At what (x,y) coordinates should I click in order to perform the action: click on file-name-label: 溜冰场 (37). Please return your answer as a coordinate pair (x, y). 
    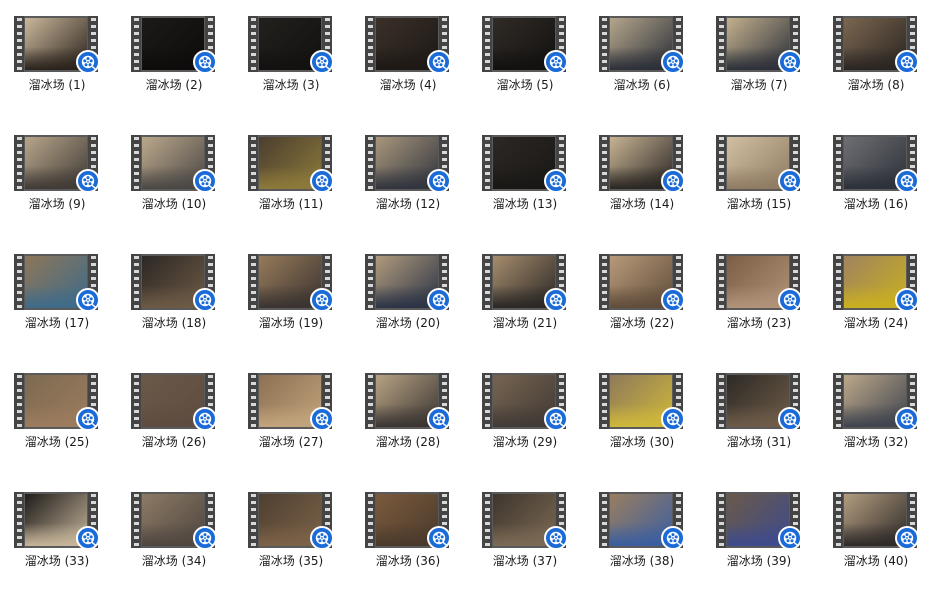
    Looking at the image, I should click on (525, 561).